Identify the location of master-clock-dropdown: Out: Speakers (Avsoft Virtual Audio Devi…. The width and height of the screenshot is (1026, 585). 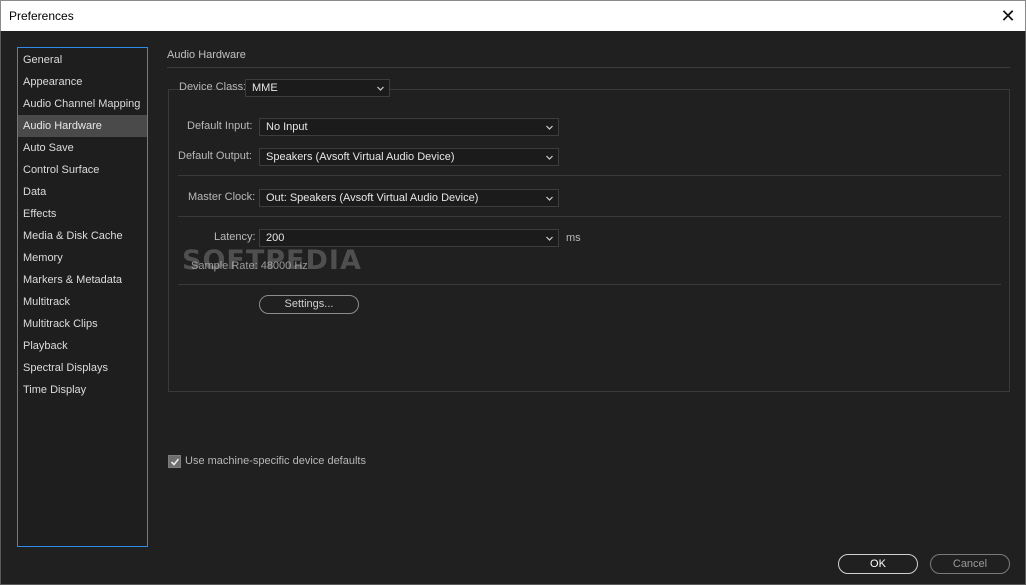
(409, 198).